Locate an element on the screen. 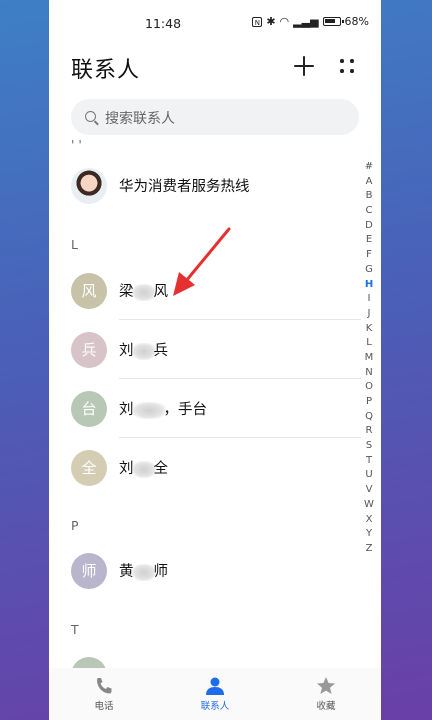 This screenshot has height=720, width=432. contact-name: 刘全 is located at coordinates (143, 467).